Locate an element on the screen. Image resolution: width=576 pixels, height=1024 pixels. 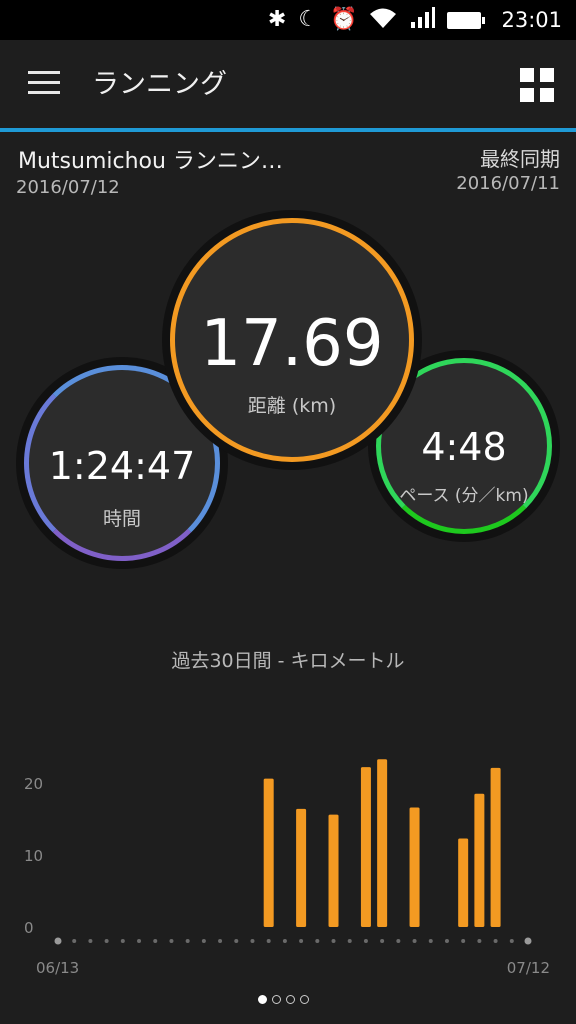
y-tick-label: 20 is located at coordinates (33, 784).